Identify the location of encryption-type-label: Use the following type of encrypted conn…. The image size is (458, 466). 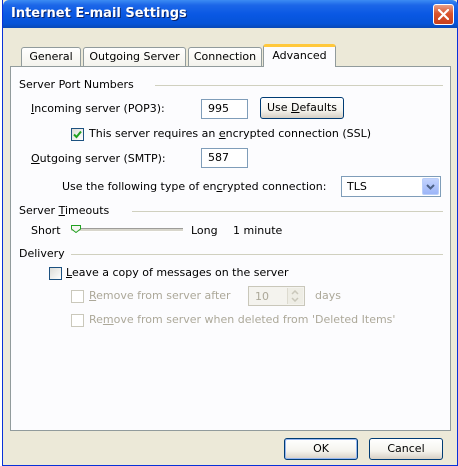
(194, 186).